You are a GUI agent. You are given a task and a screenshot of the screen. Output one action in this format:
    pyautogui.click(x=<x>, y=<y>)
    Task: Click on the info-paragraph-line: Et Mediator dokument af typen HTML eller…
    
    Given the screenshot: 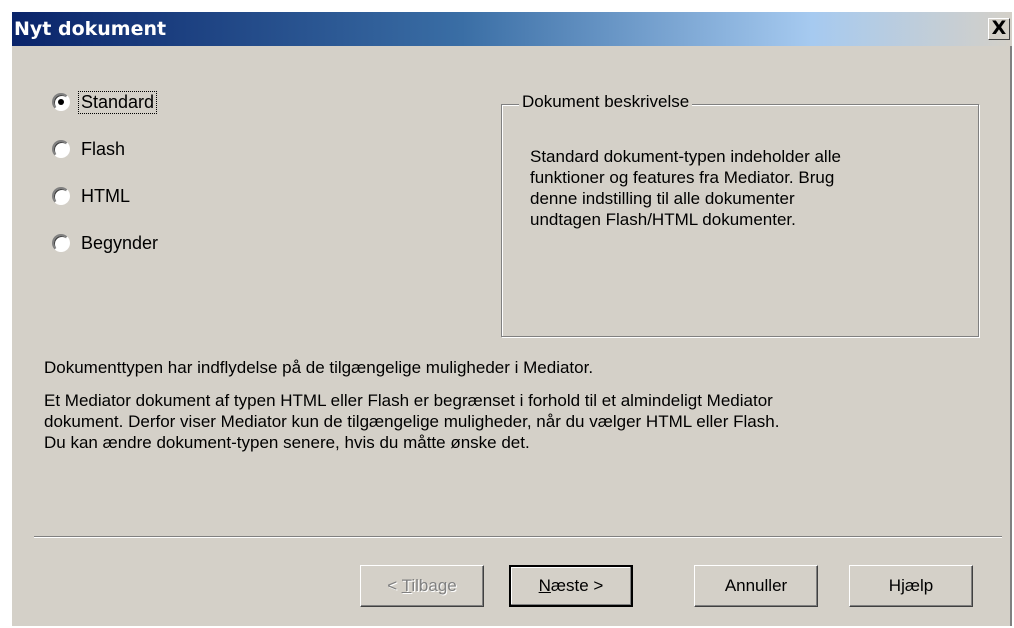 What is the action you would take?
    pyautogui.click(x=408, y=400)
    